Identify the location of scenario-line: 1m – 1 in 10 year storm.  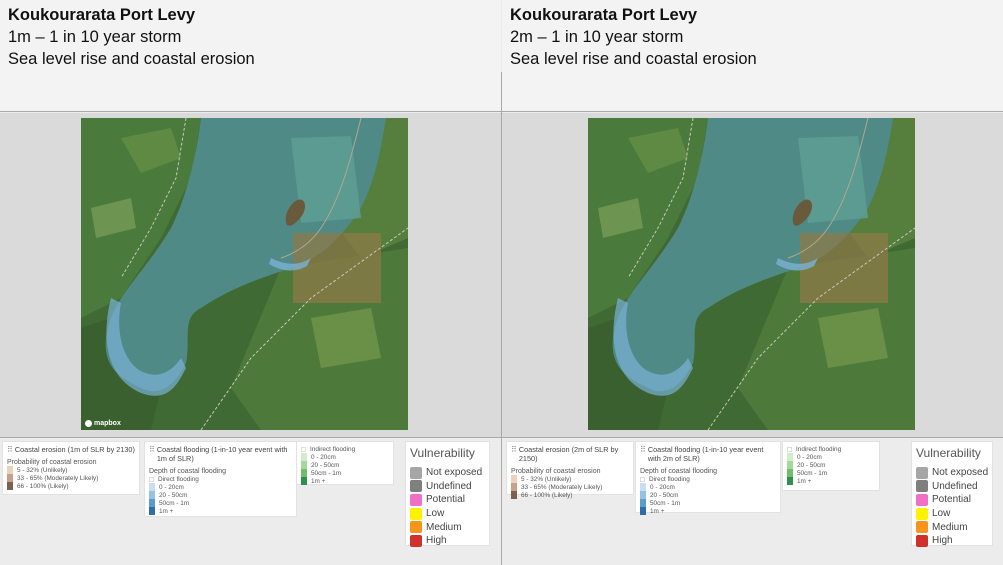
(95, 37).